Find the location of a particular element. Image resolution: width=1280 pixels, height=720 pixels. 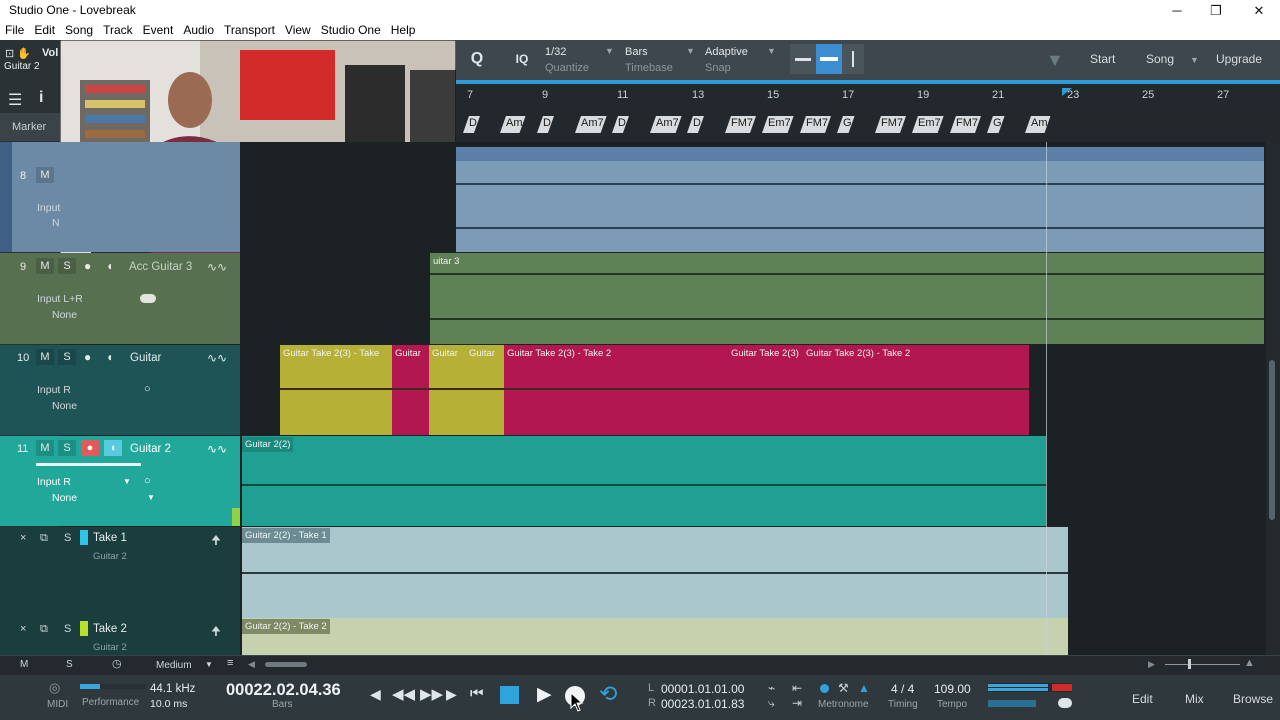

horizontal-scroll-thumb is located at coordinates (286, 664).